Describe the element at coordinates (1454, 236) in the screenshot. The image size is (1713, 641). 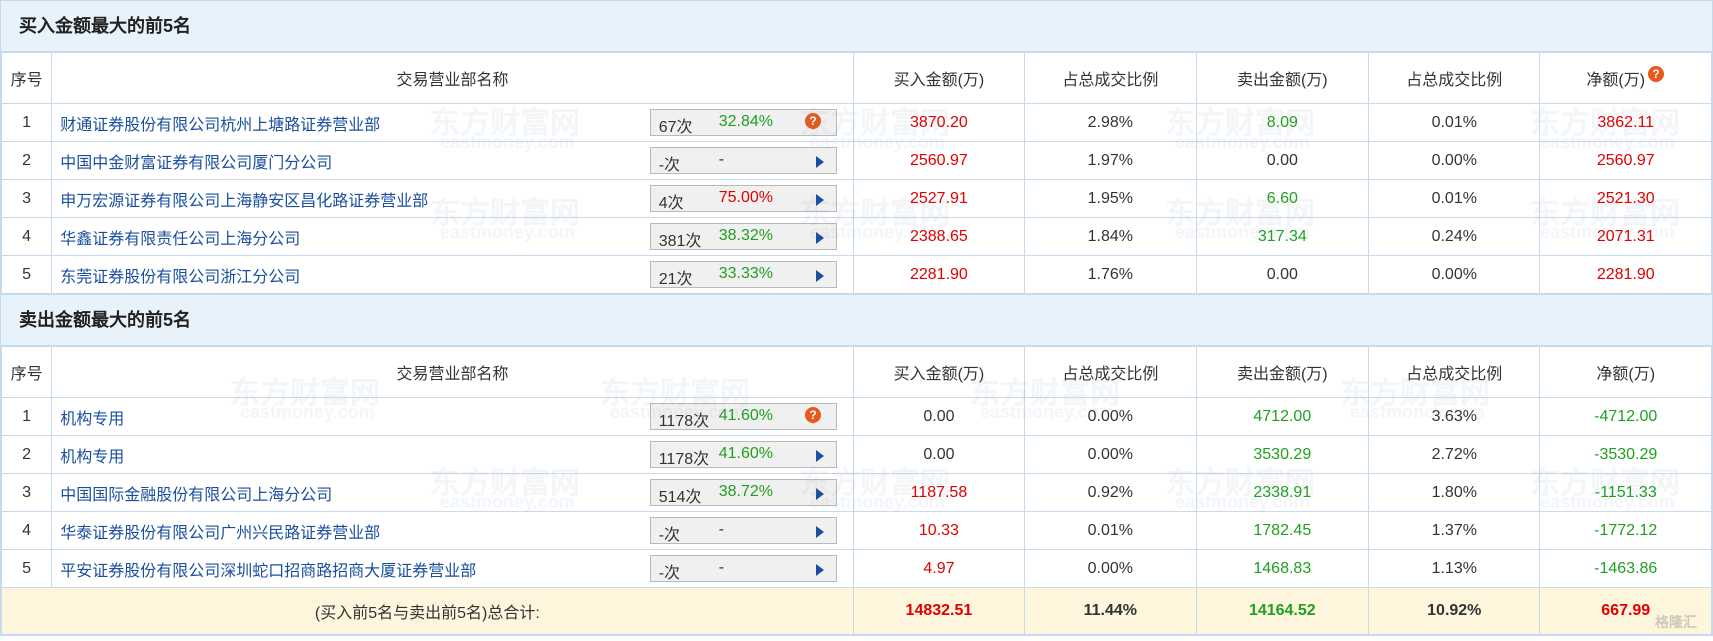
I see `sell-ratio: 0.24%` at that location.